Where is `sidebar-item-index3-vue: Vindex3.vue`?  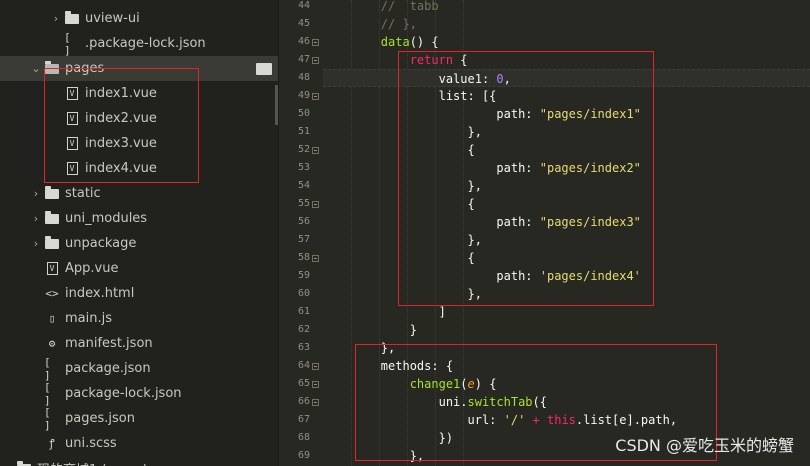
sidebar-item-index3-vue: Vindex3.vue is located at coordinates (139, 143).